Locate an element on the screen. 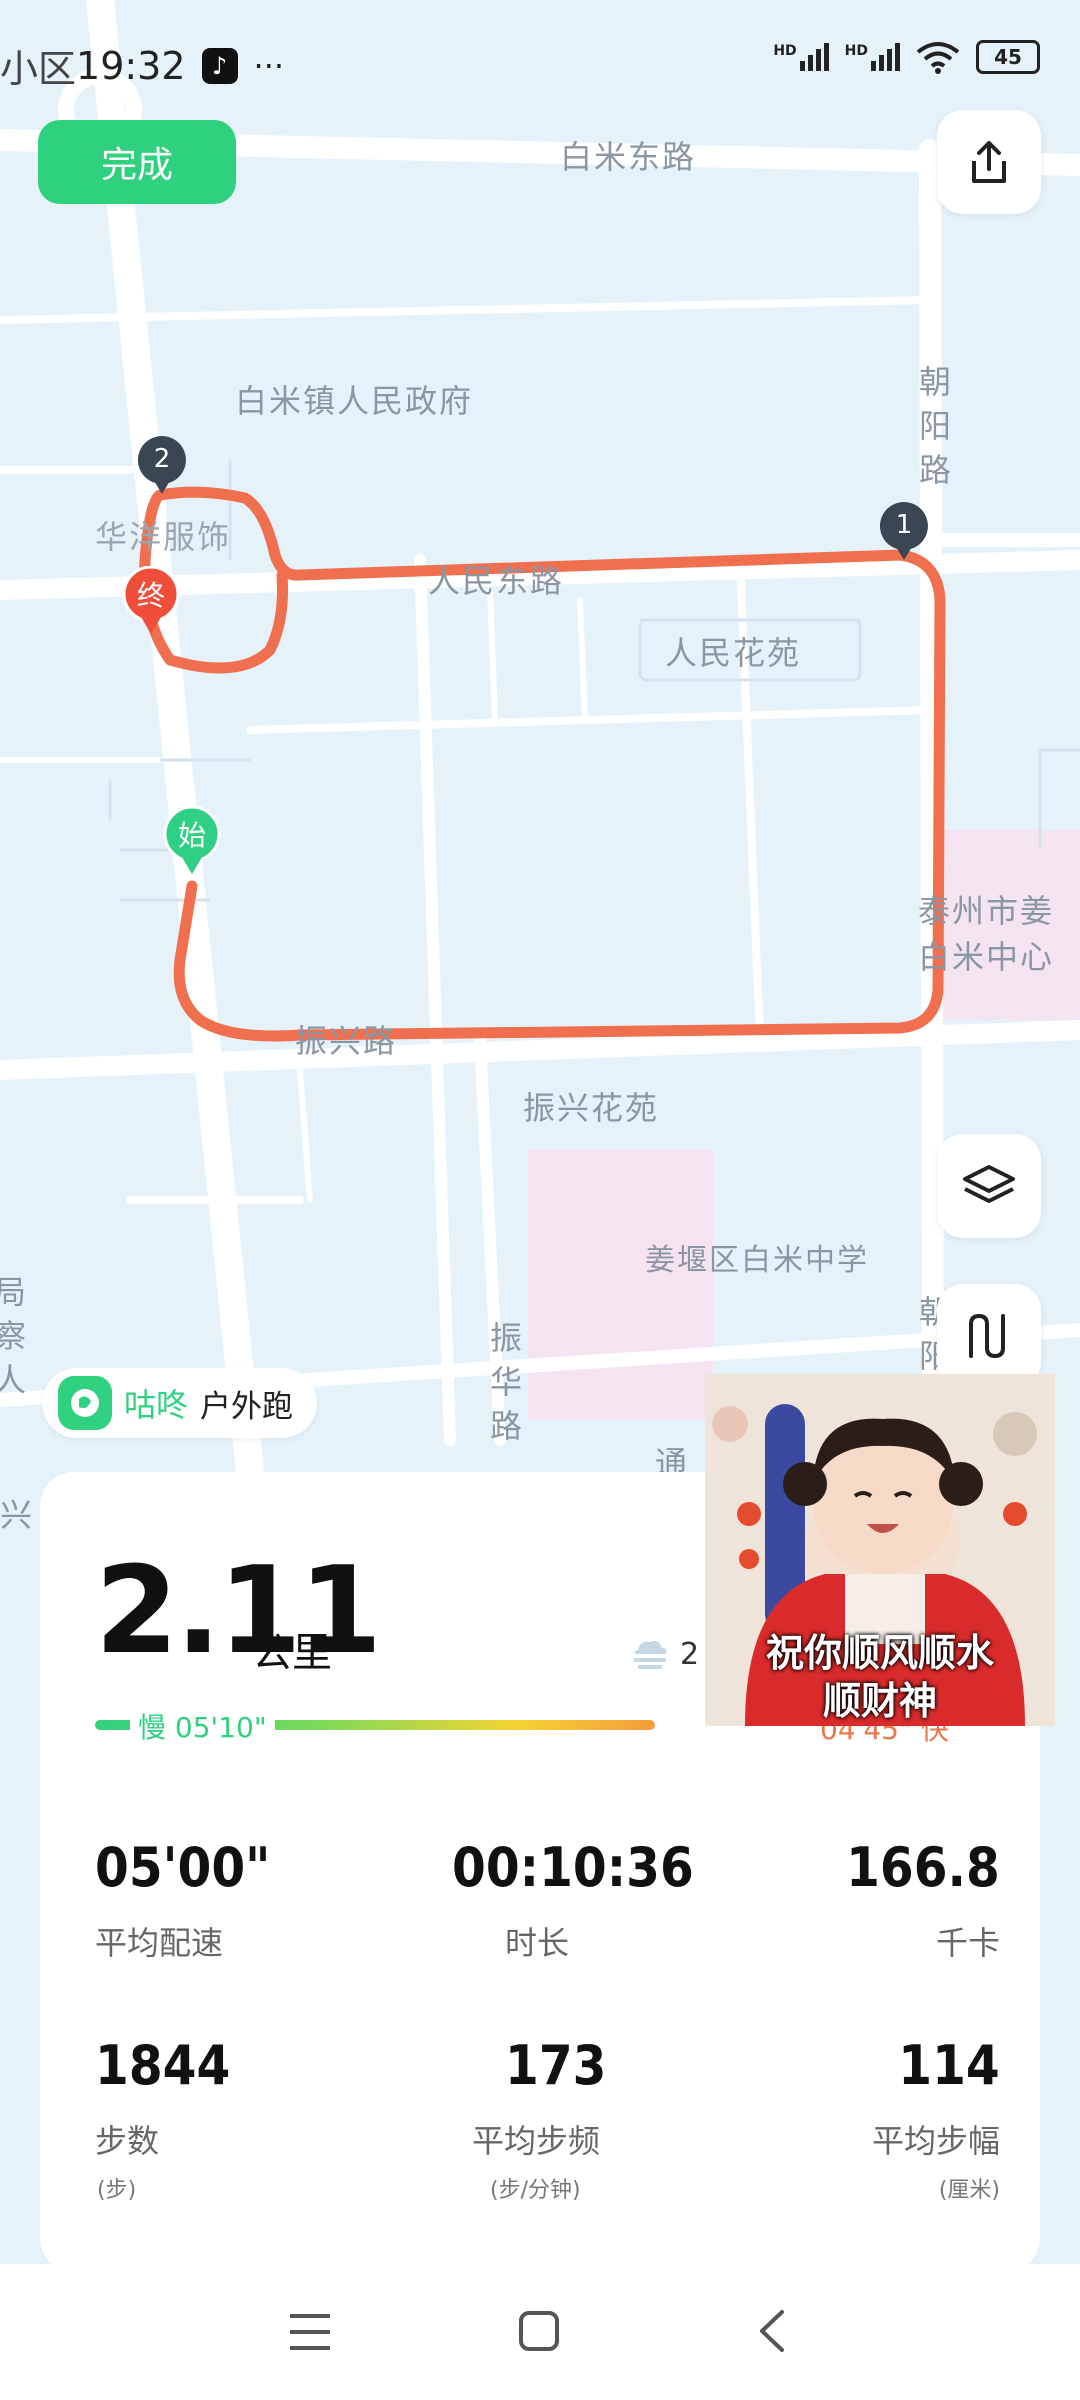 The image size is (1080, 2400). road-label-renmin-east: 人民东路 is located at coordinates (496, 581).